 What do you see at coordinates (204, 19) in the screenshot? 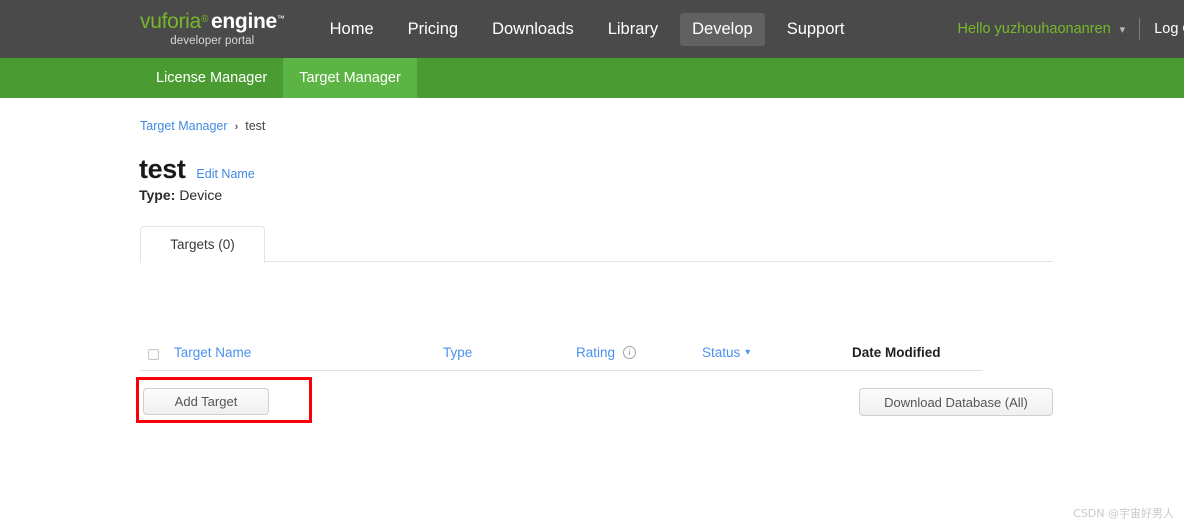
I see `registered-mark-icon: ®` at bounding box center [204, 19].